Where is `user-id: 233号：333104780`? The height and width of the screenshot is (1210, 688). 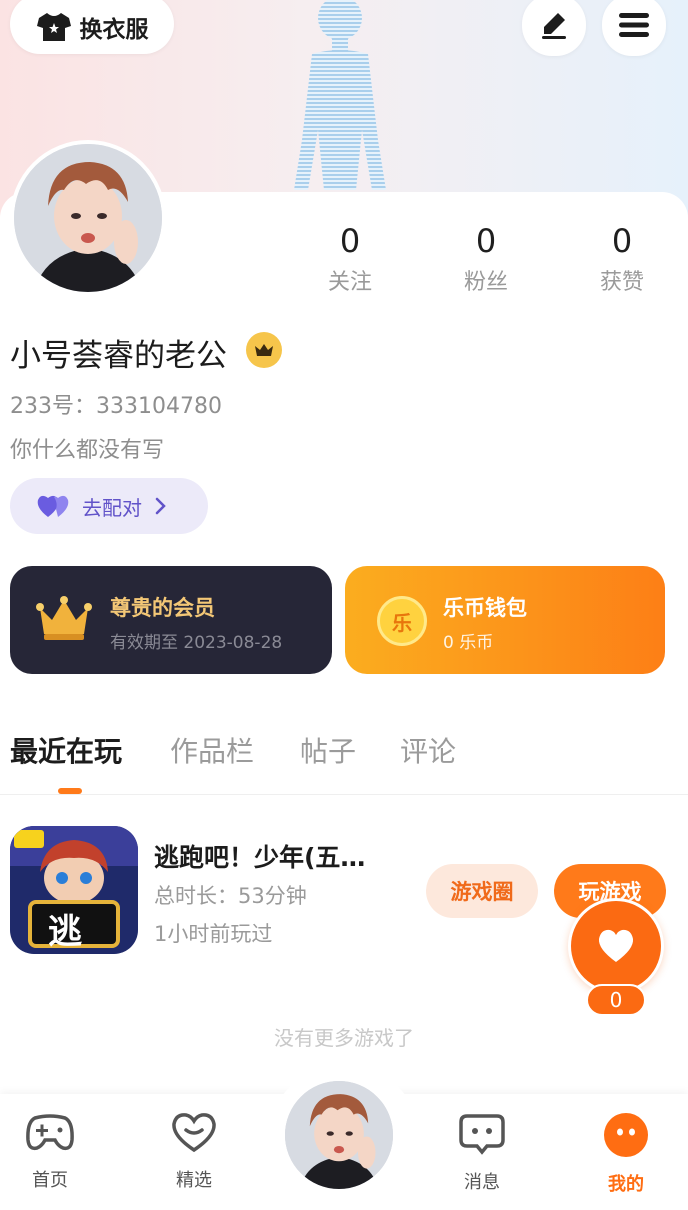
user-id: 233号：333104780 is located at coordinates (116, 406).